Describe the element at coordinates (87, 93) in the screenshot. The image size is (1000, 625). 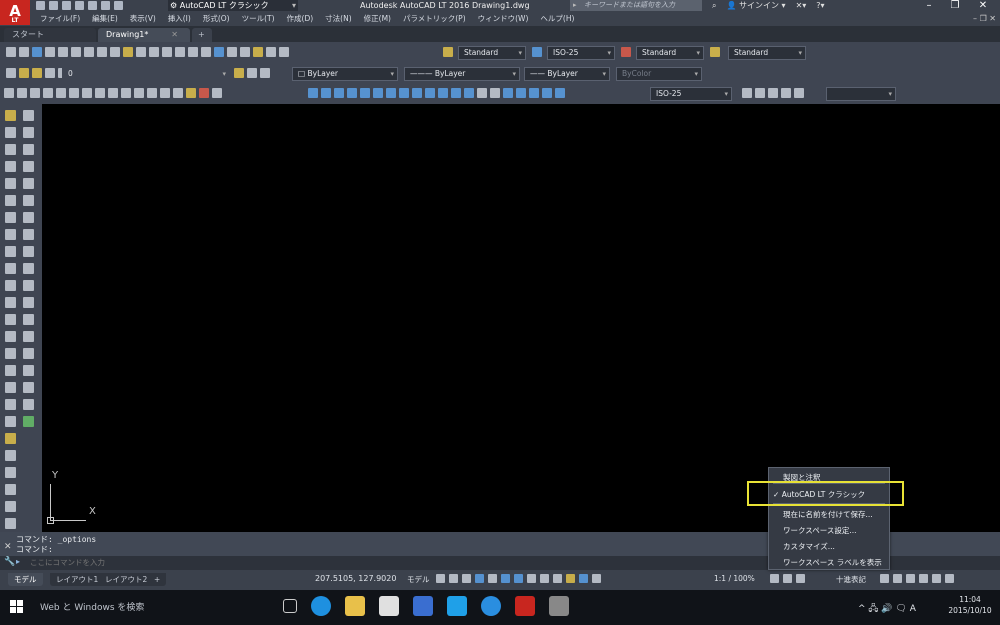
I see `tool-7-icon` at that location.